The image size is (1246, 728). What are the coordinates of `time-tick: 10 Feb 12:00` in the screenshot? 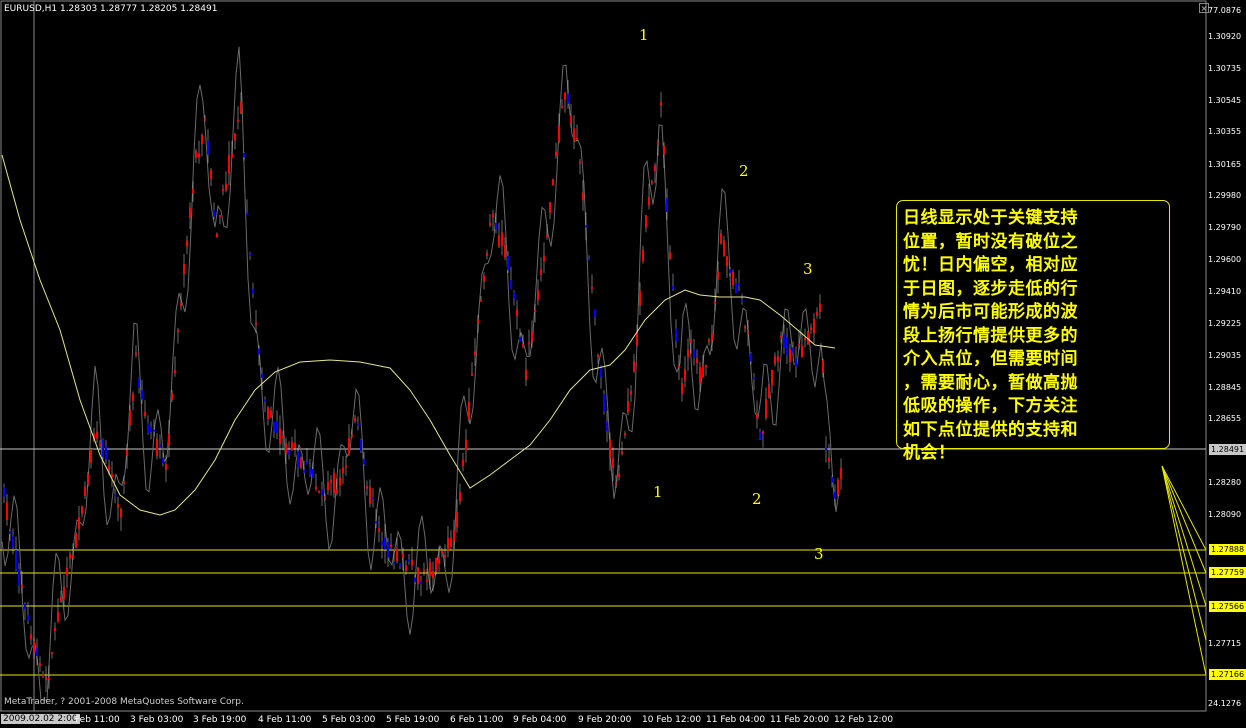 It's located at (672, 720).